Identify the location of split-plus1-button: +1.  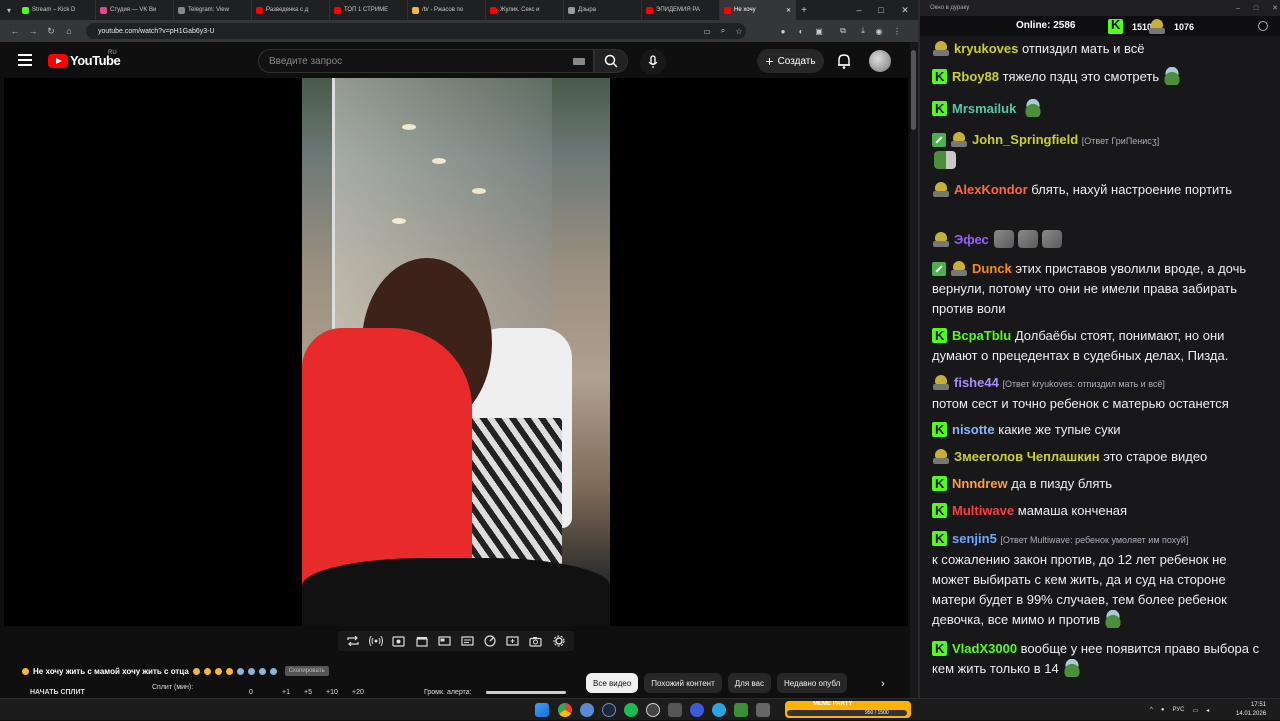
(286, 692).